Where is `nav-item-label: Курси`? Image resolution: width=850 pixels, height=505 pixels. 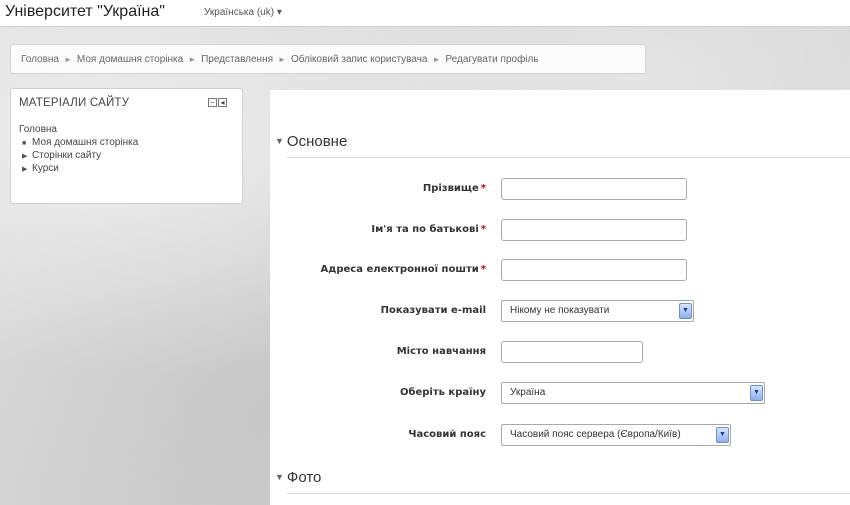
nav-item-label: Курси is located at coordinates (45, 168).